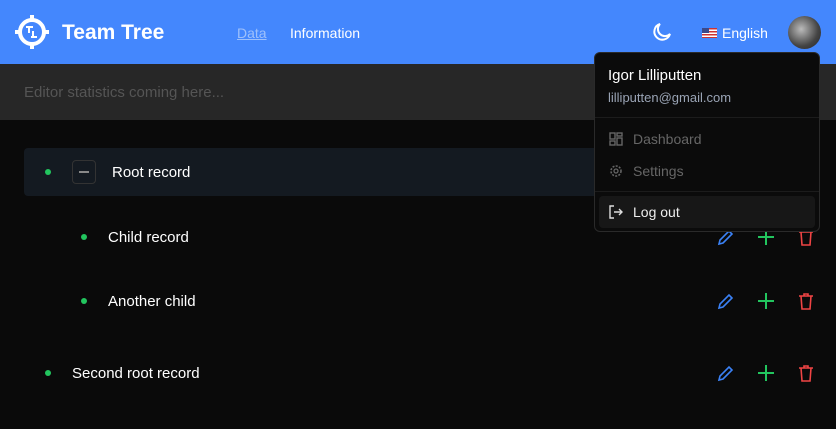 Image resolution: width=836 pixels, height=429 pixels. What do you see at coordinates (709, 33) in the screenshot?
I see `us-flag-icon` at bounding box center [709, 33].